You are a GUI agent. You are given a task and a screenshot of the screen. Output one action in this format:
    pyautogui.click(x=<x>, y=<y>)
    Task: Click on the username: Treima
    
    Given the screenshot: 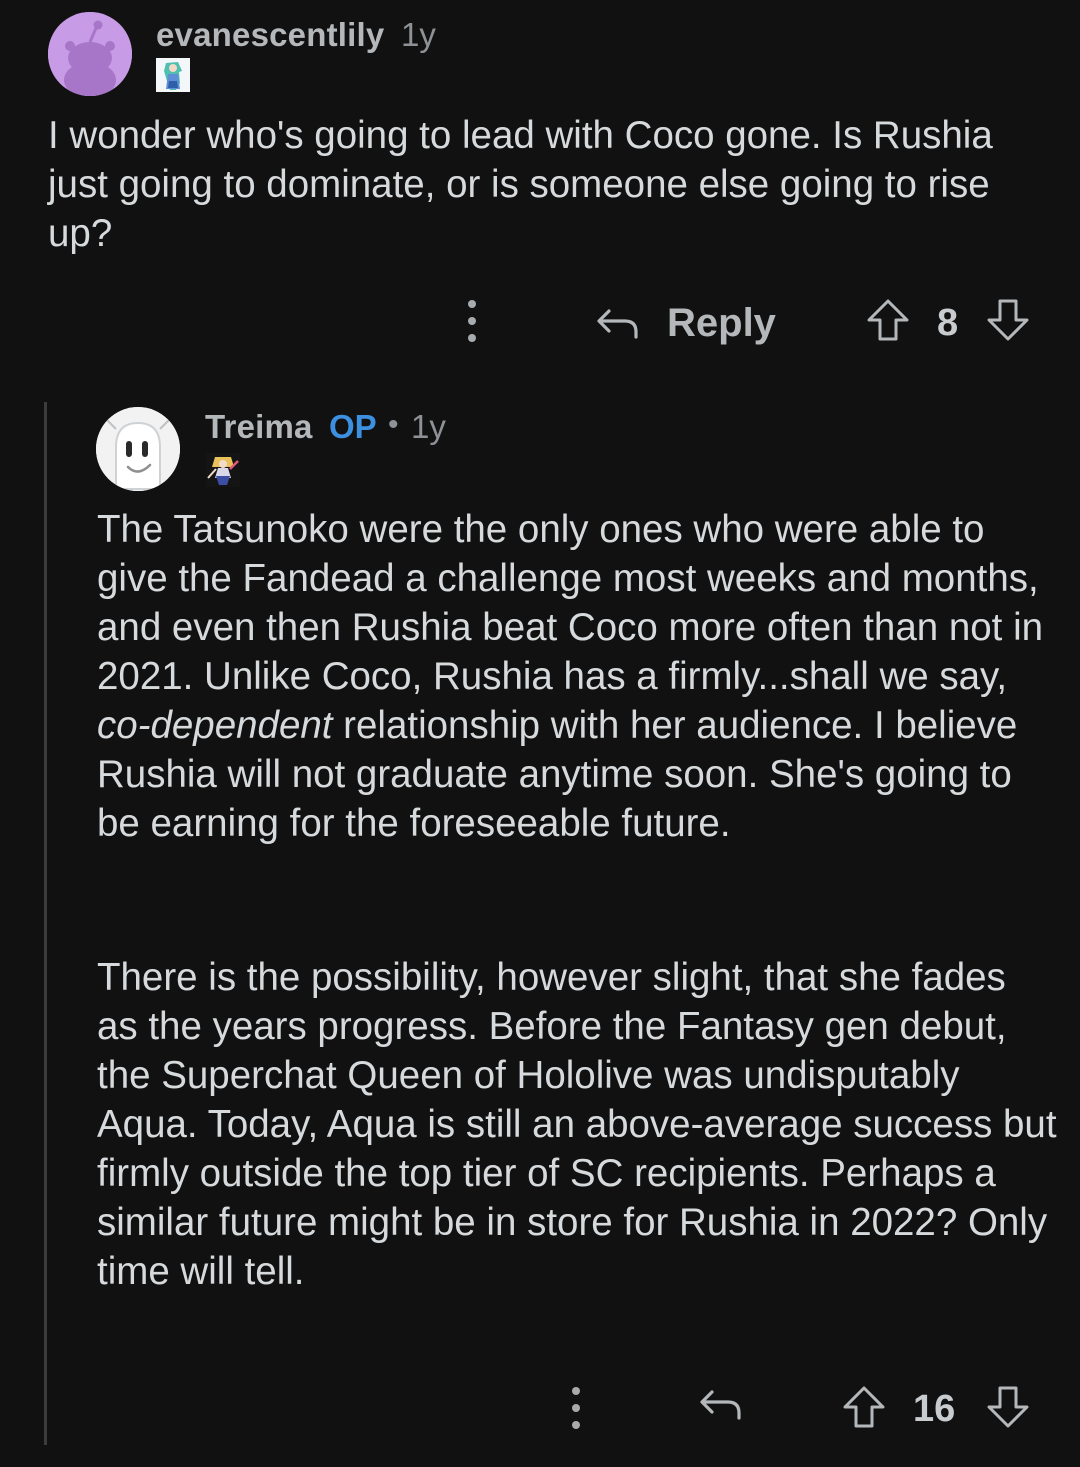 What is the action you would take?
    pyautogui.click(x=259, y=427)
    